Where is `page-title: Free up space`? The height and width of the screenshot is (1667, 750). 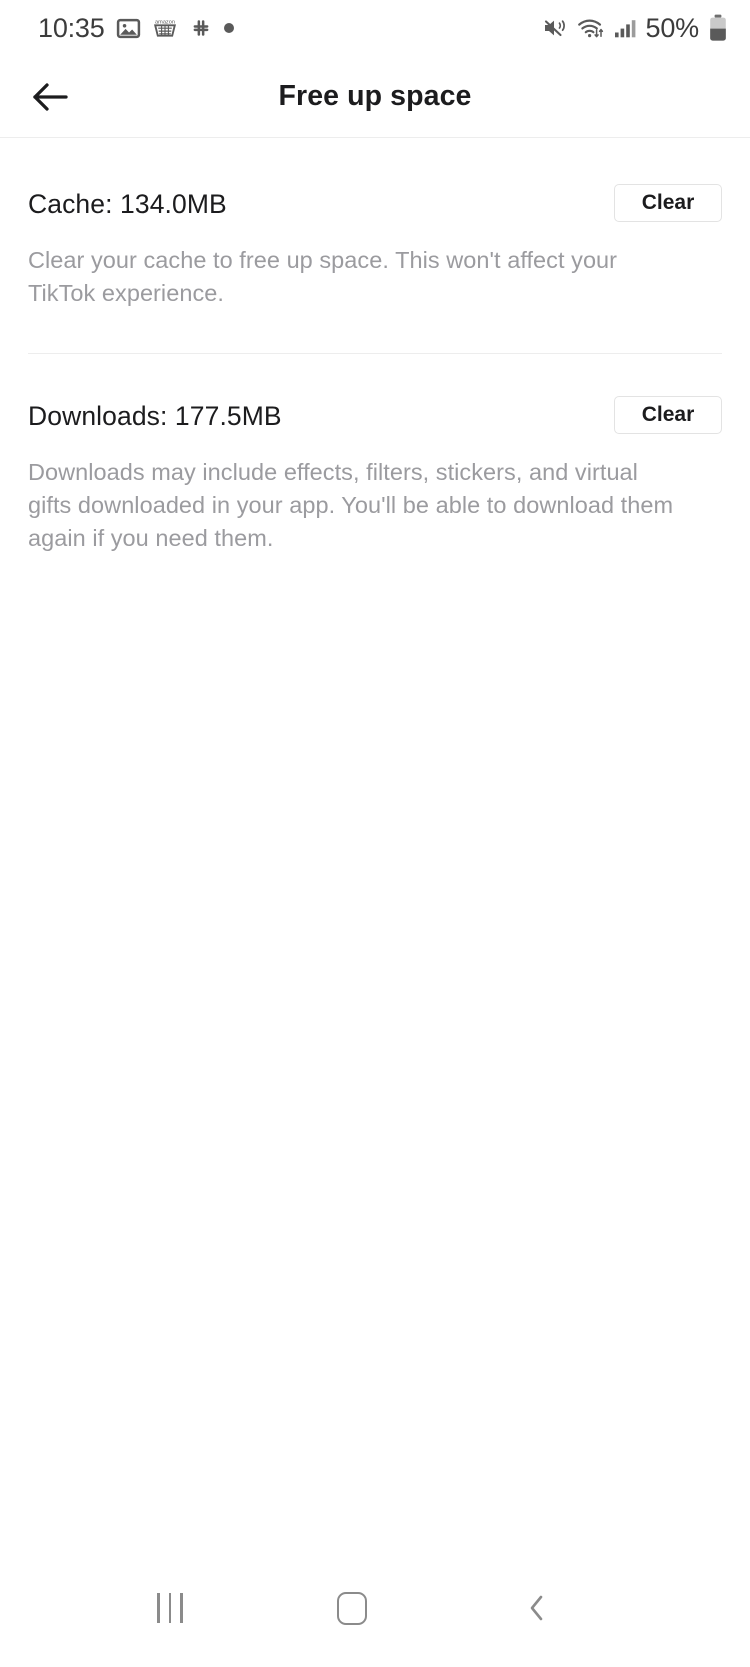
page-title: Free up space is located at coordinates (375, 96).